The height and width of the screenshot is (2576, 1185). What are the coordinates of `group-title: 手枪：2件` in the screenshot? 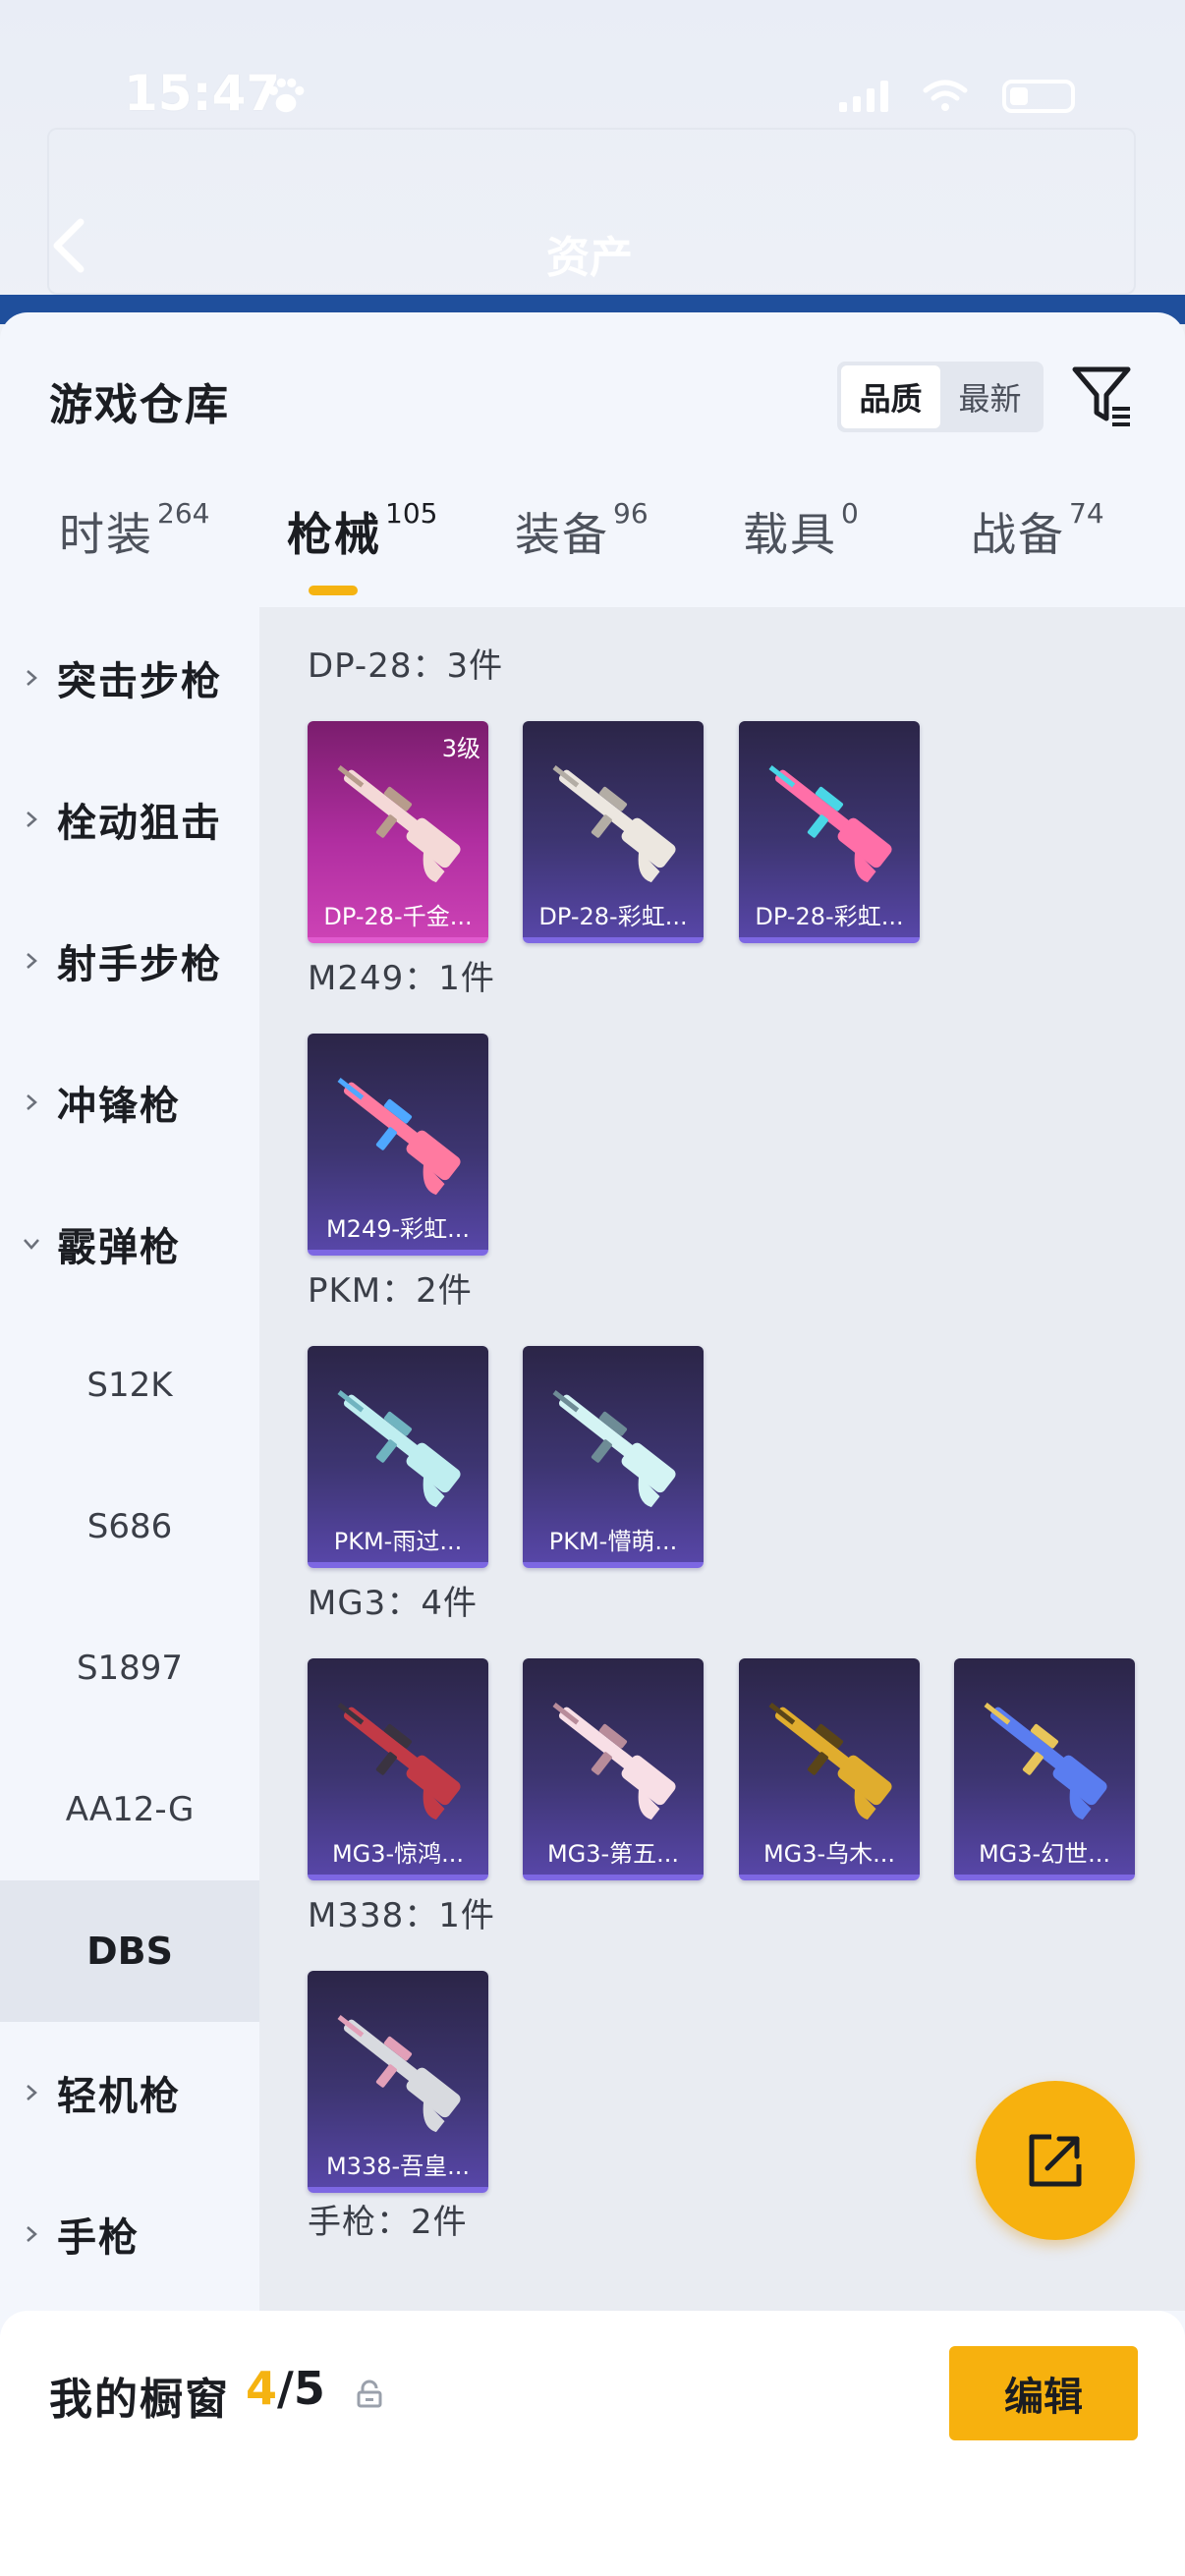 It's located at (388, 2222).